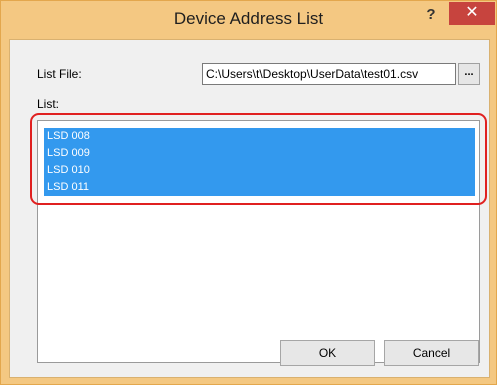 This screenshot has height=385, width=497. Describe the element at coordinates (472, 13) in the screenshot. I see `close-button: ✕` at that location.